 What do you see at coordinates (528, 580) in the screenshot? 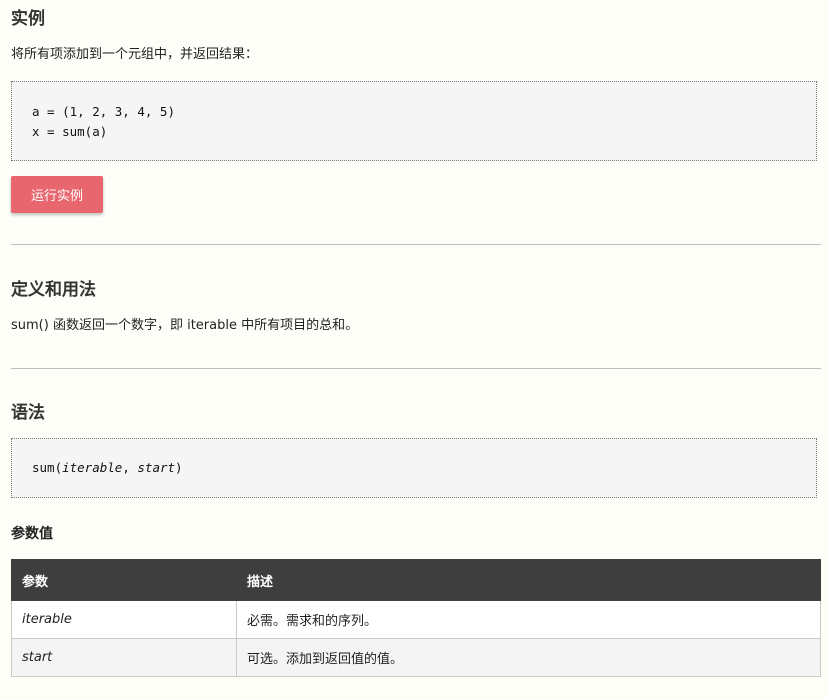
I see `column-header-desc: 描述` at bounding box center [528, 580].